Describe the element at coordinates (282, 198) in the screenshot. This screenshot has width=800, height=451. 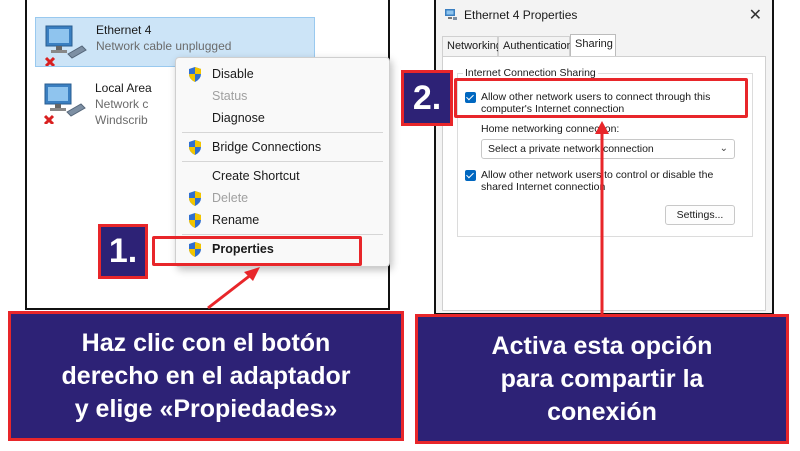
I see `menu-item-delete: Delete` at that location.